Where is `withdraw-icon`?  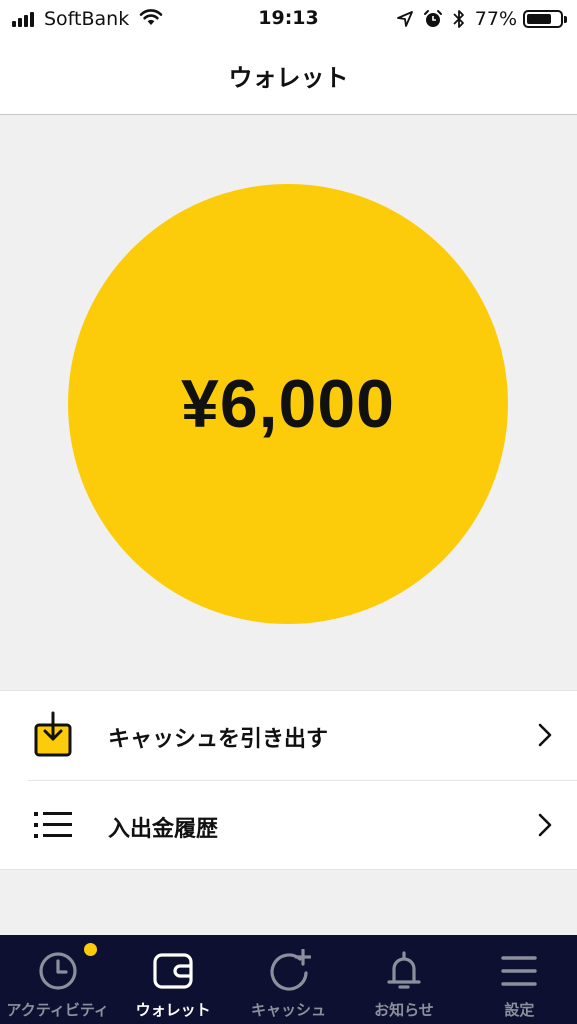
withdraw-icon is located at coordinates (54, 735).